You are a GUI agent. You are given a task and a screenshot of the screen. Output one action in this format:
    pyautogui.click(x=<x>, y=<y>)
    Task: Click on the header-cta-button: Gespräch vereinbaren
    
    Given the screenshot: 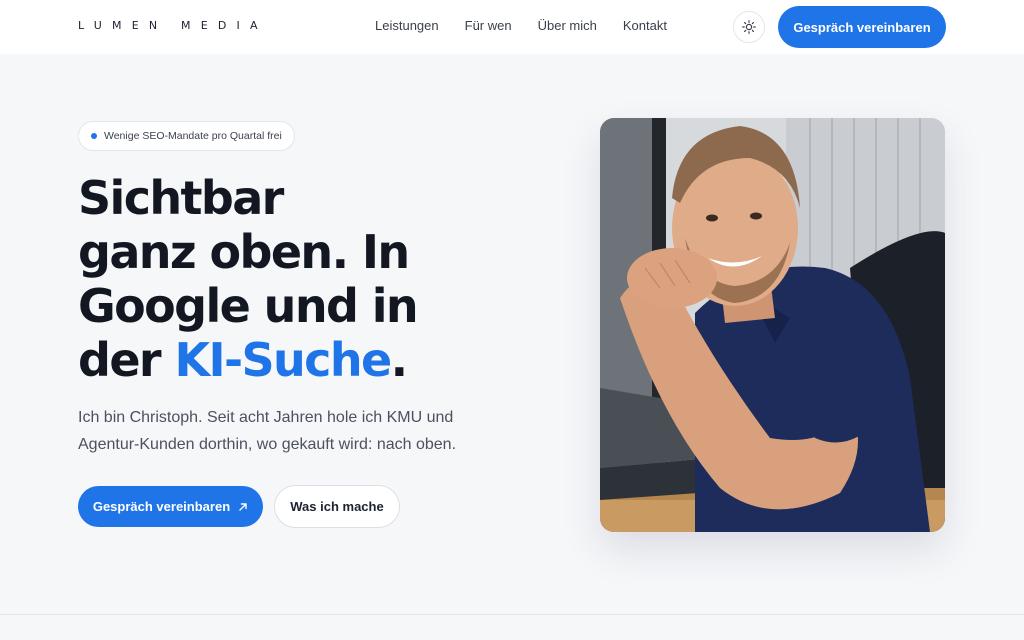 What is the action you would take?
    pyautogui.click(x=862, y=27)
    